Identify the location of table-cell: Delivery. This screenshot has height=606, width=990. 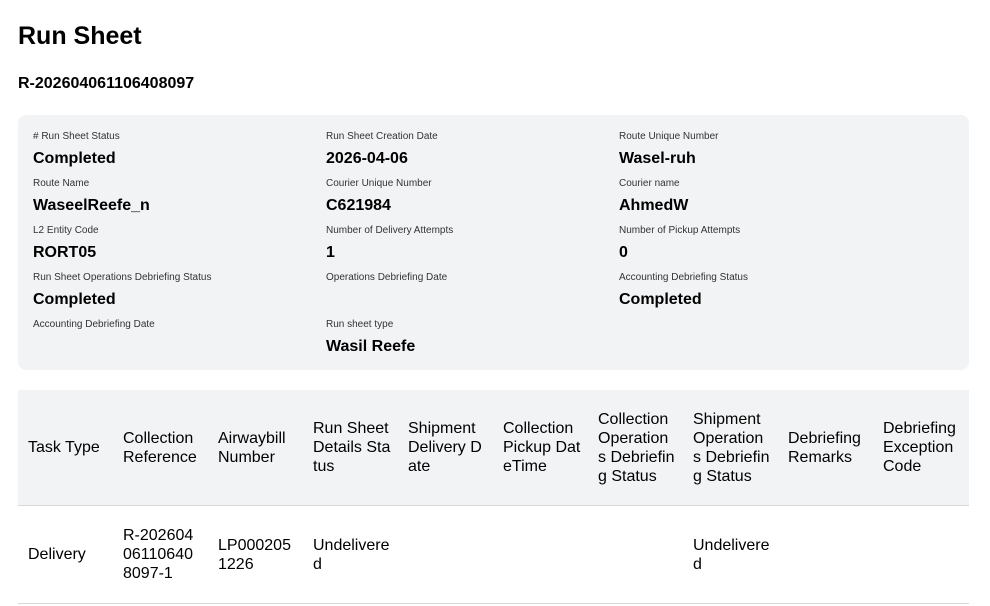
(65, 554).